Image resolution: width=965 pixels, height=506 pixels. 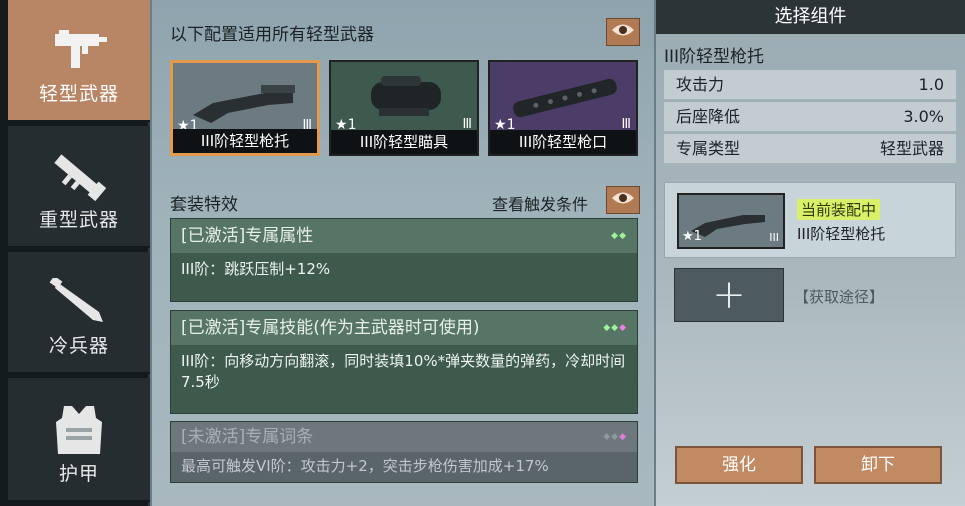 I want to click on preview-button, so click(x=623, y=32).